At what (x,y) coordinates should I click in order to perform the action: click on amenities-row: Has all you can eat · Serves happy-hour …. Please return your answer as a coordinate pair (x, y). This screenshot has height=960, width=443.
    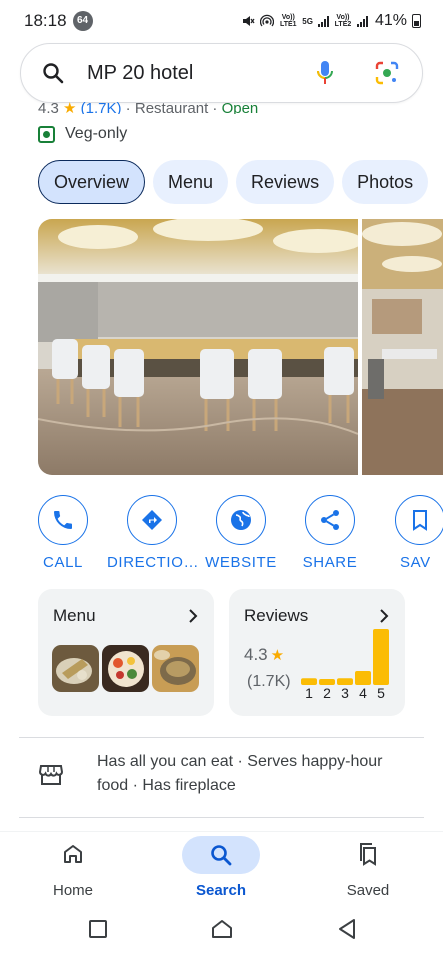
    Looking at the image, I should click on (228, 774).